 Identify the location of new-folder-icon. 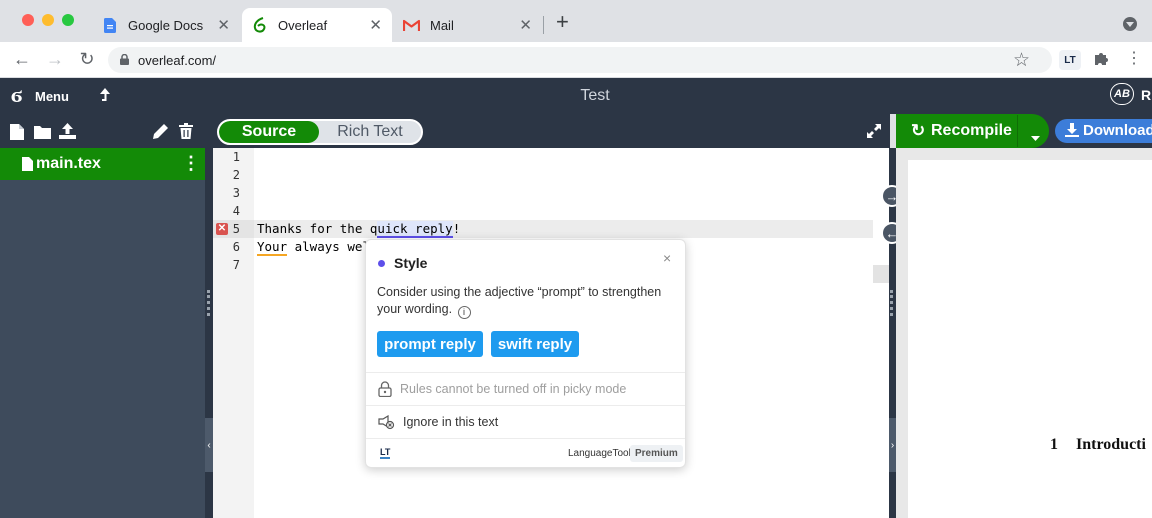
(42, 134).